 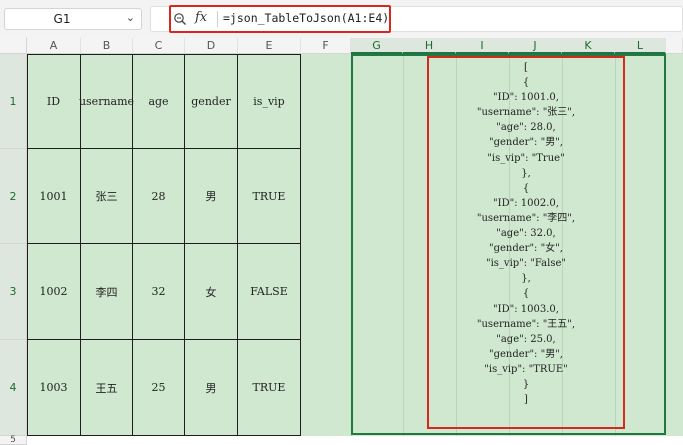 What do you see at coordinates (106, 101) in the screenshot?
I see `cell-b1: username` at bounding box center [106, 101].